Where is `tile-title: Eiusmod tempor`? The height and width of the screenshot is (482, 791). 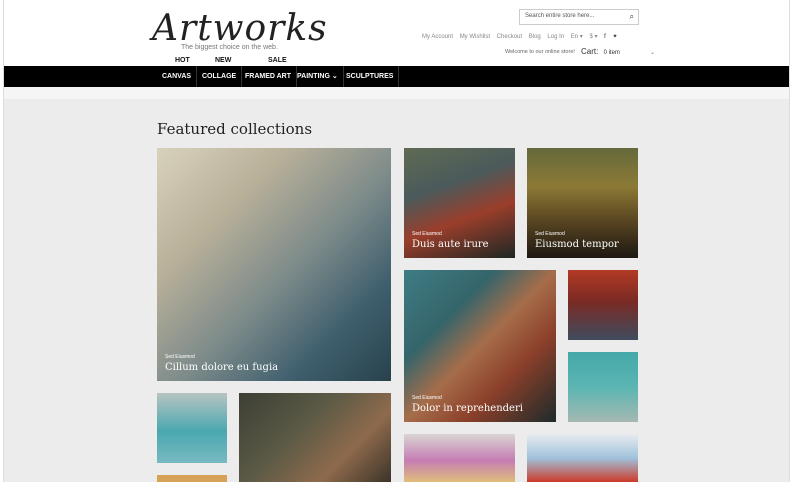
tile-title: Eiusmod tempor is located at coordinates (577, 244).